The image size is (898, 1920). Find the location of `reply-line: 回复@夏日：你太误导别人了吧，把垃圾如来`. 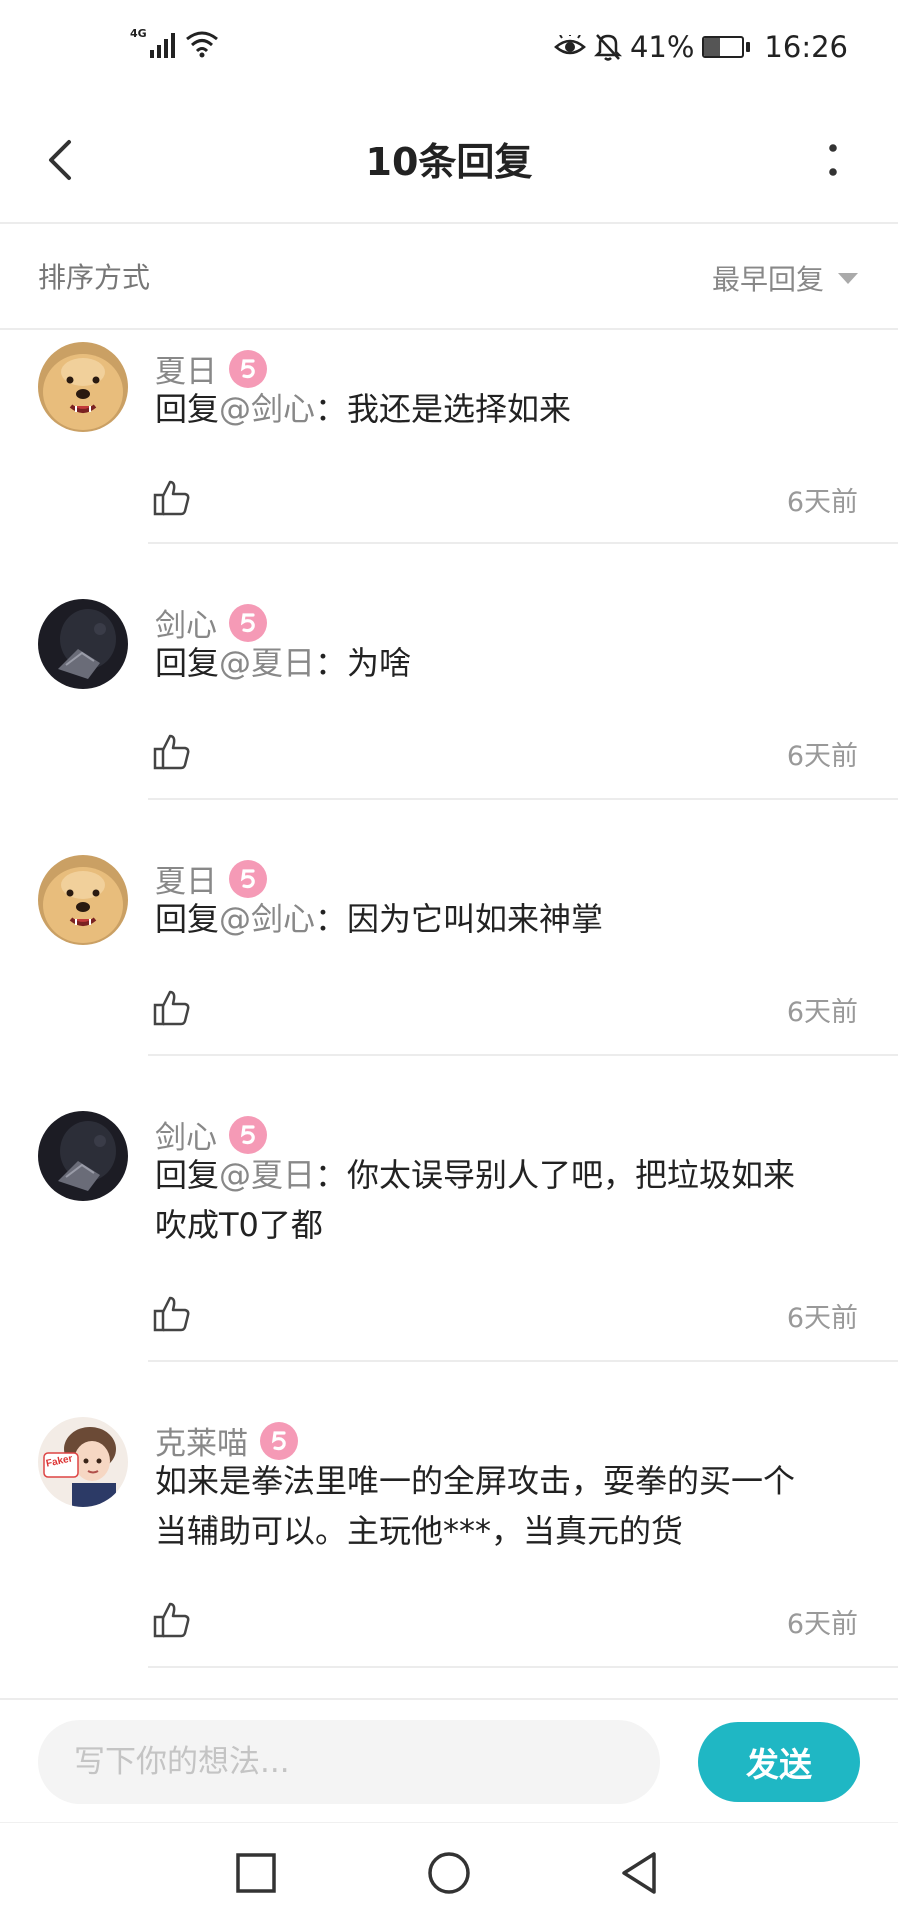

reply-line: 回复@夏日：你太误导别人了吧，把垃圾如来 is located at coordinates (510, 1175).